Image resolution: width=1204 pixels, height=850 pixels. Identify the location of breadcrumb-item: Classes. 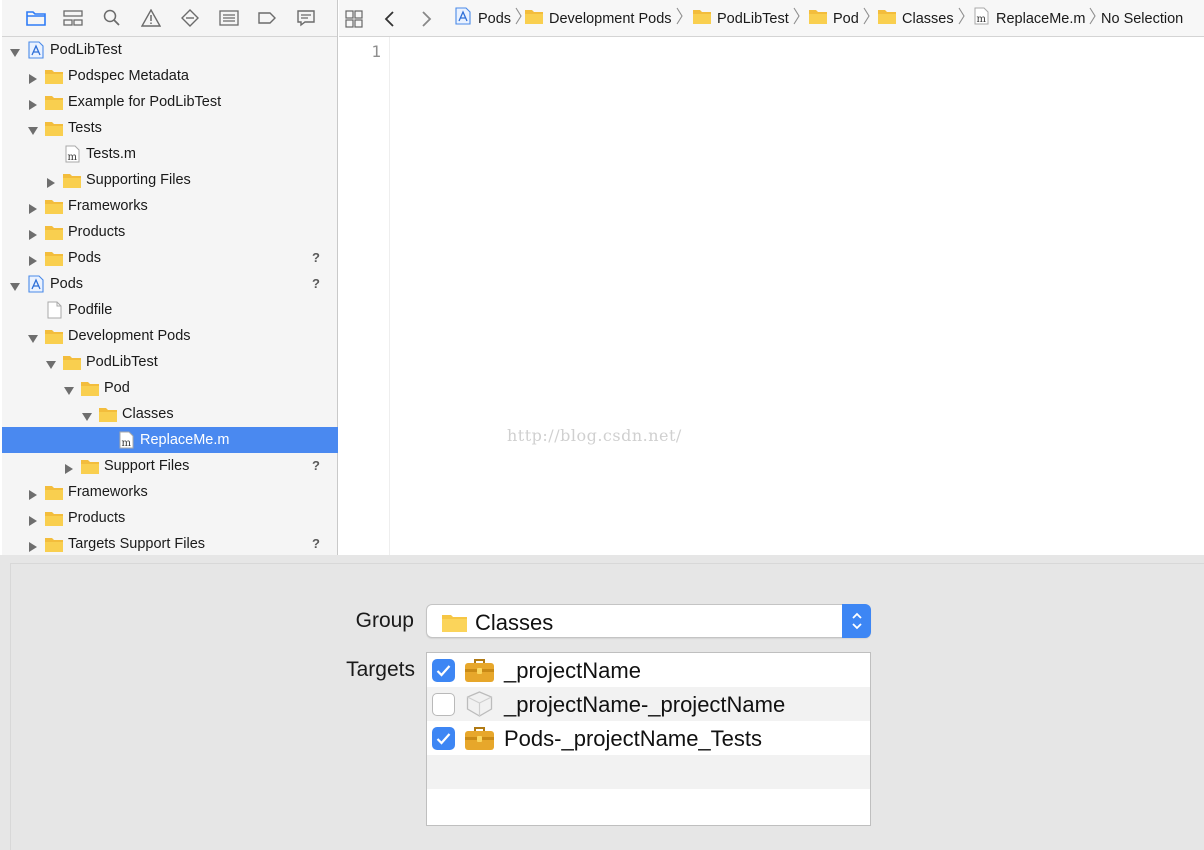
(921, 18).